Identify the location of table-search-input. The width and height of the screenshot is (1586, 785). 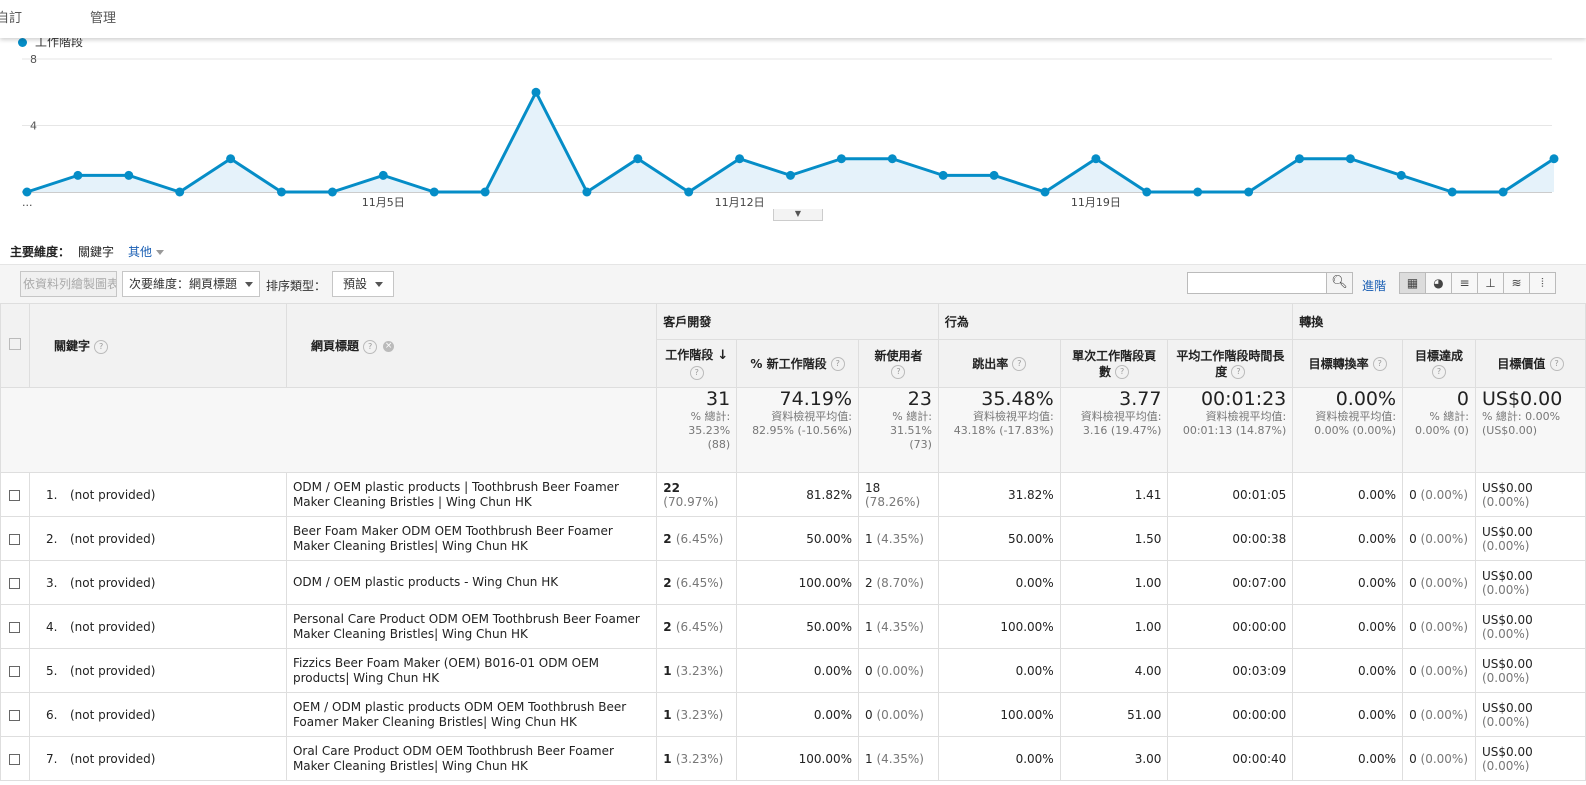
(1257, 283).